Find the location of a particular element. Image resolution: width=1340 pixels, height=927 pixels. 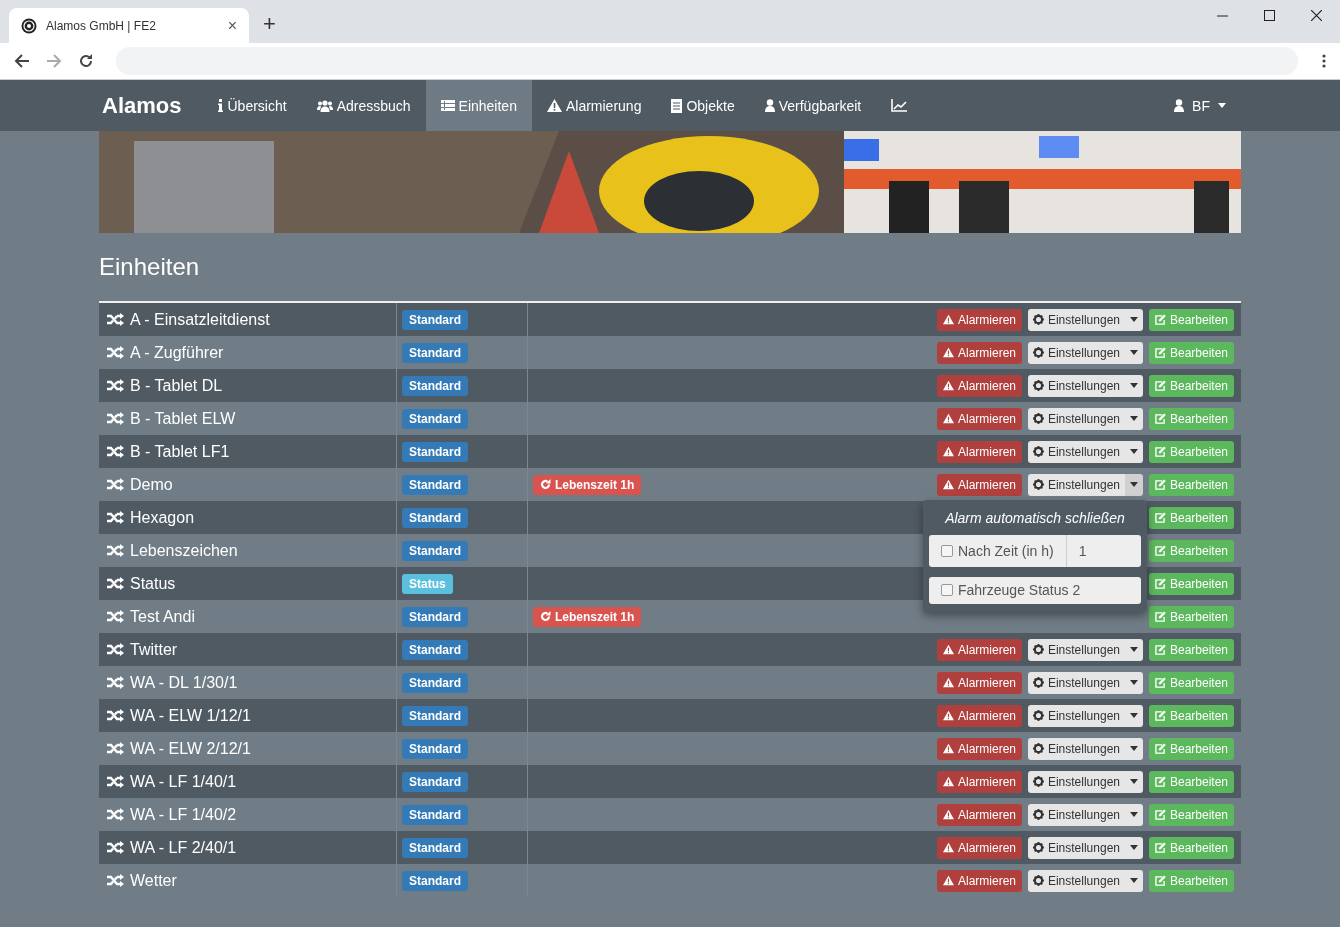

new-tab-button: + is located at coordinates (269, 24).